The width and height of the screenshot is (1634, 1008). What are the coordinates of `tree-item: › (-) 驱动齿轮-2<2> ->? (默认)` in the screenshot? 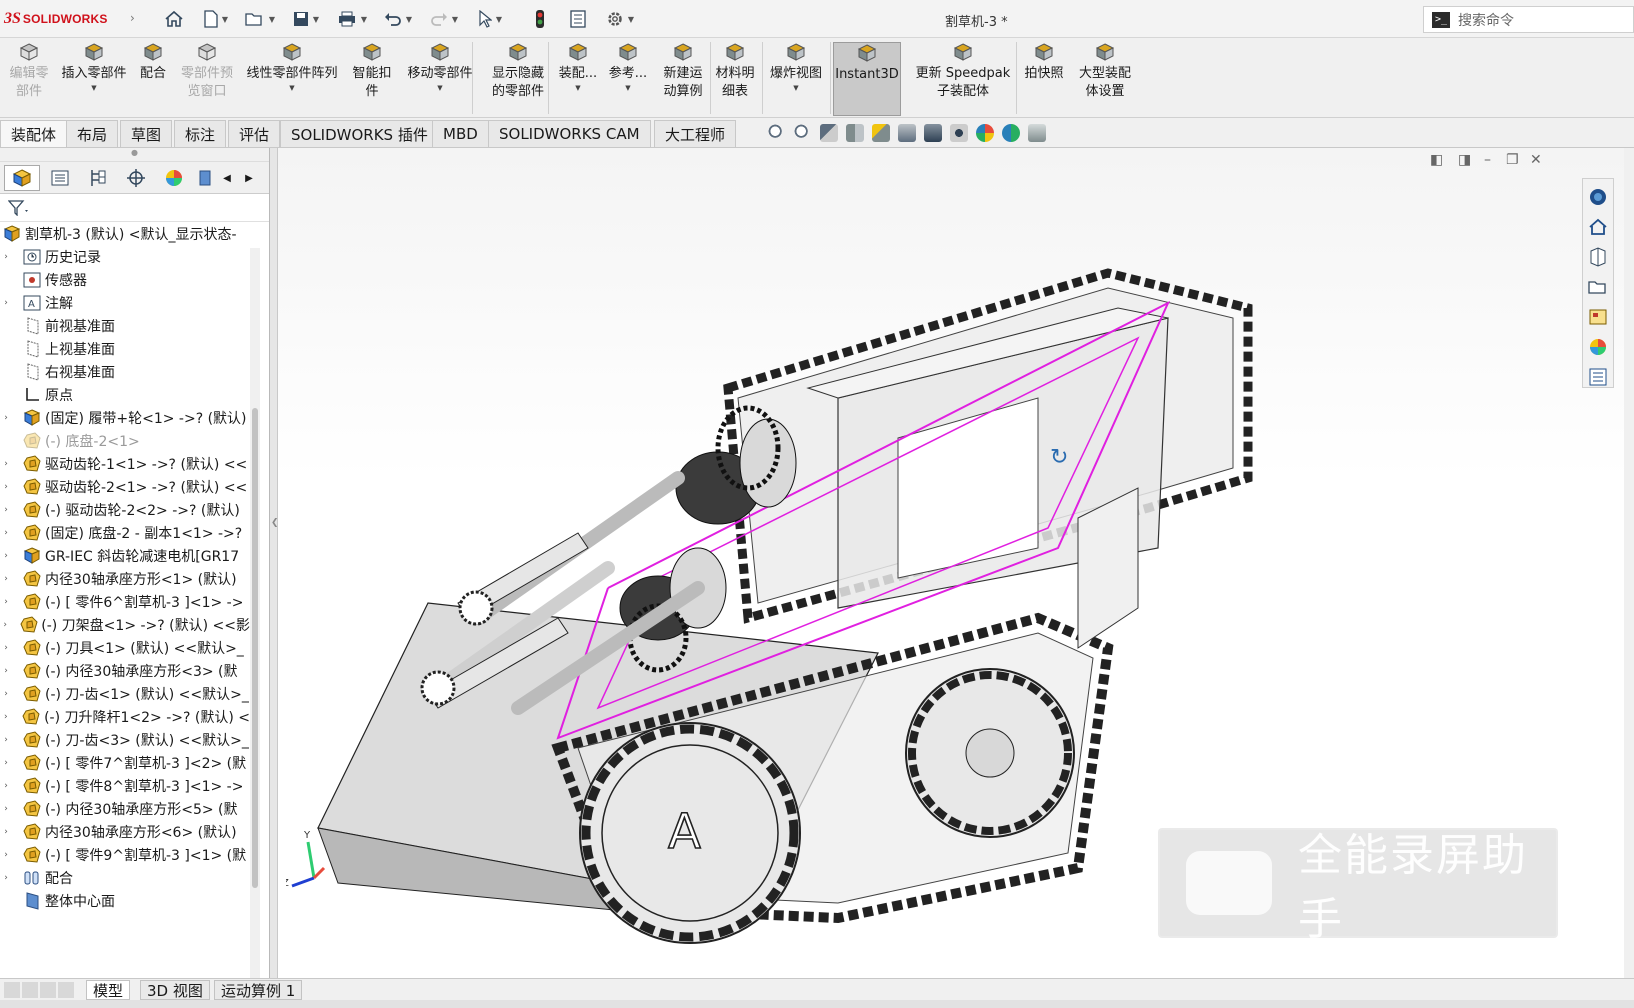 It's located at (125, 509).